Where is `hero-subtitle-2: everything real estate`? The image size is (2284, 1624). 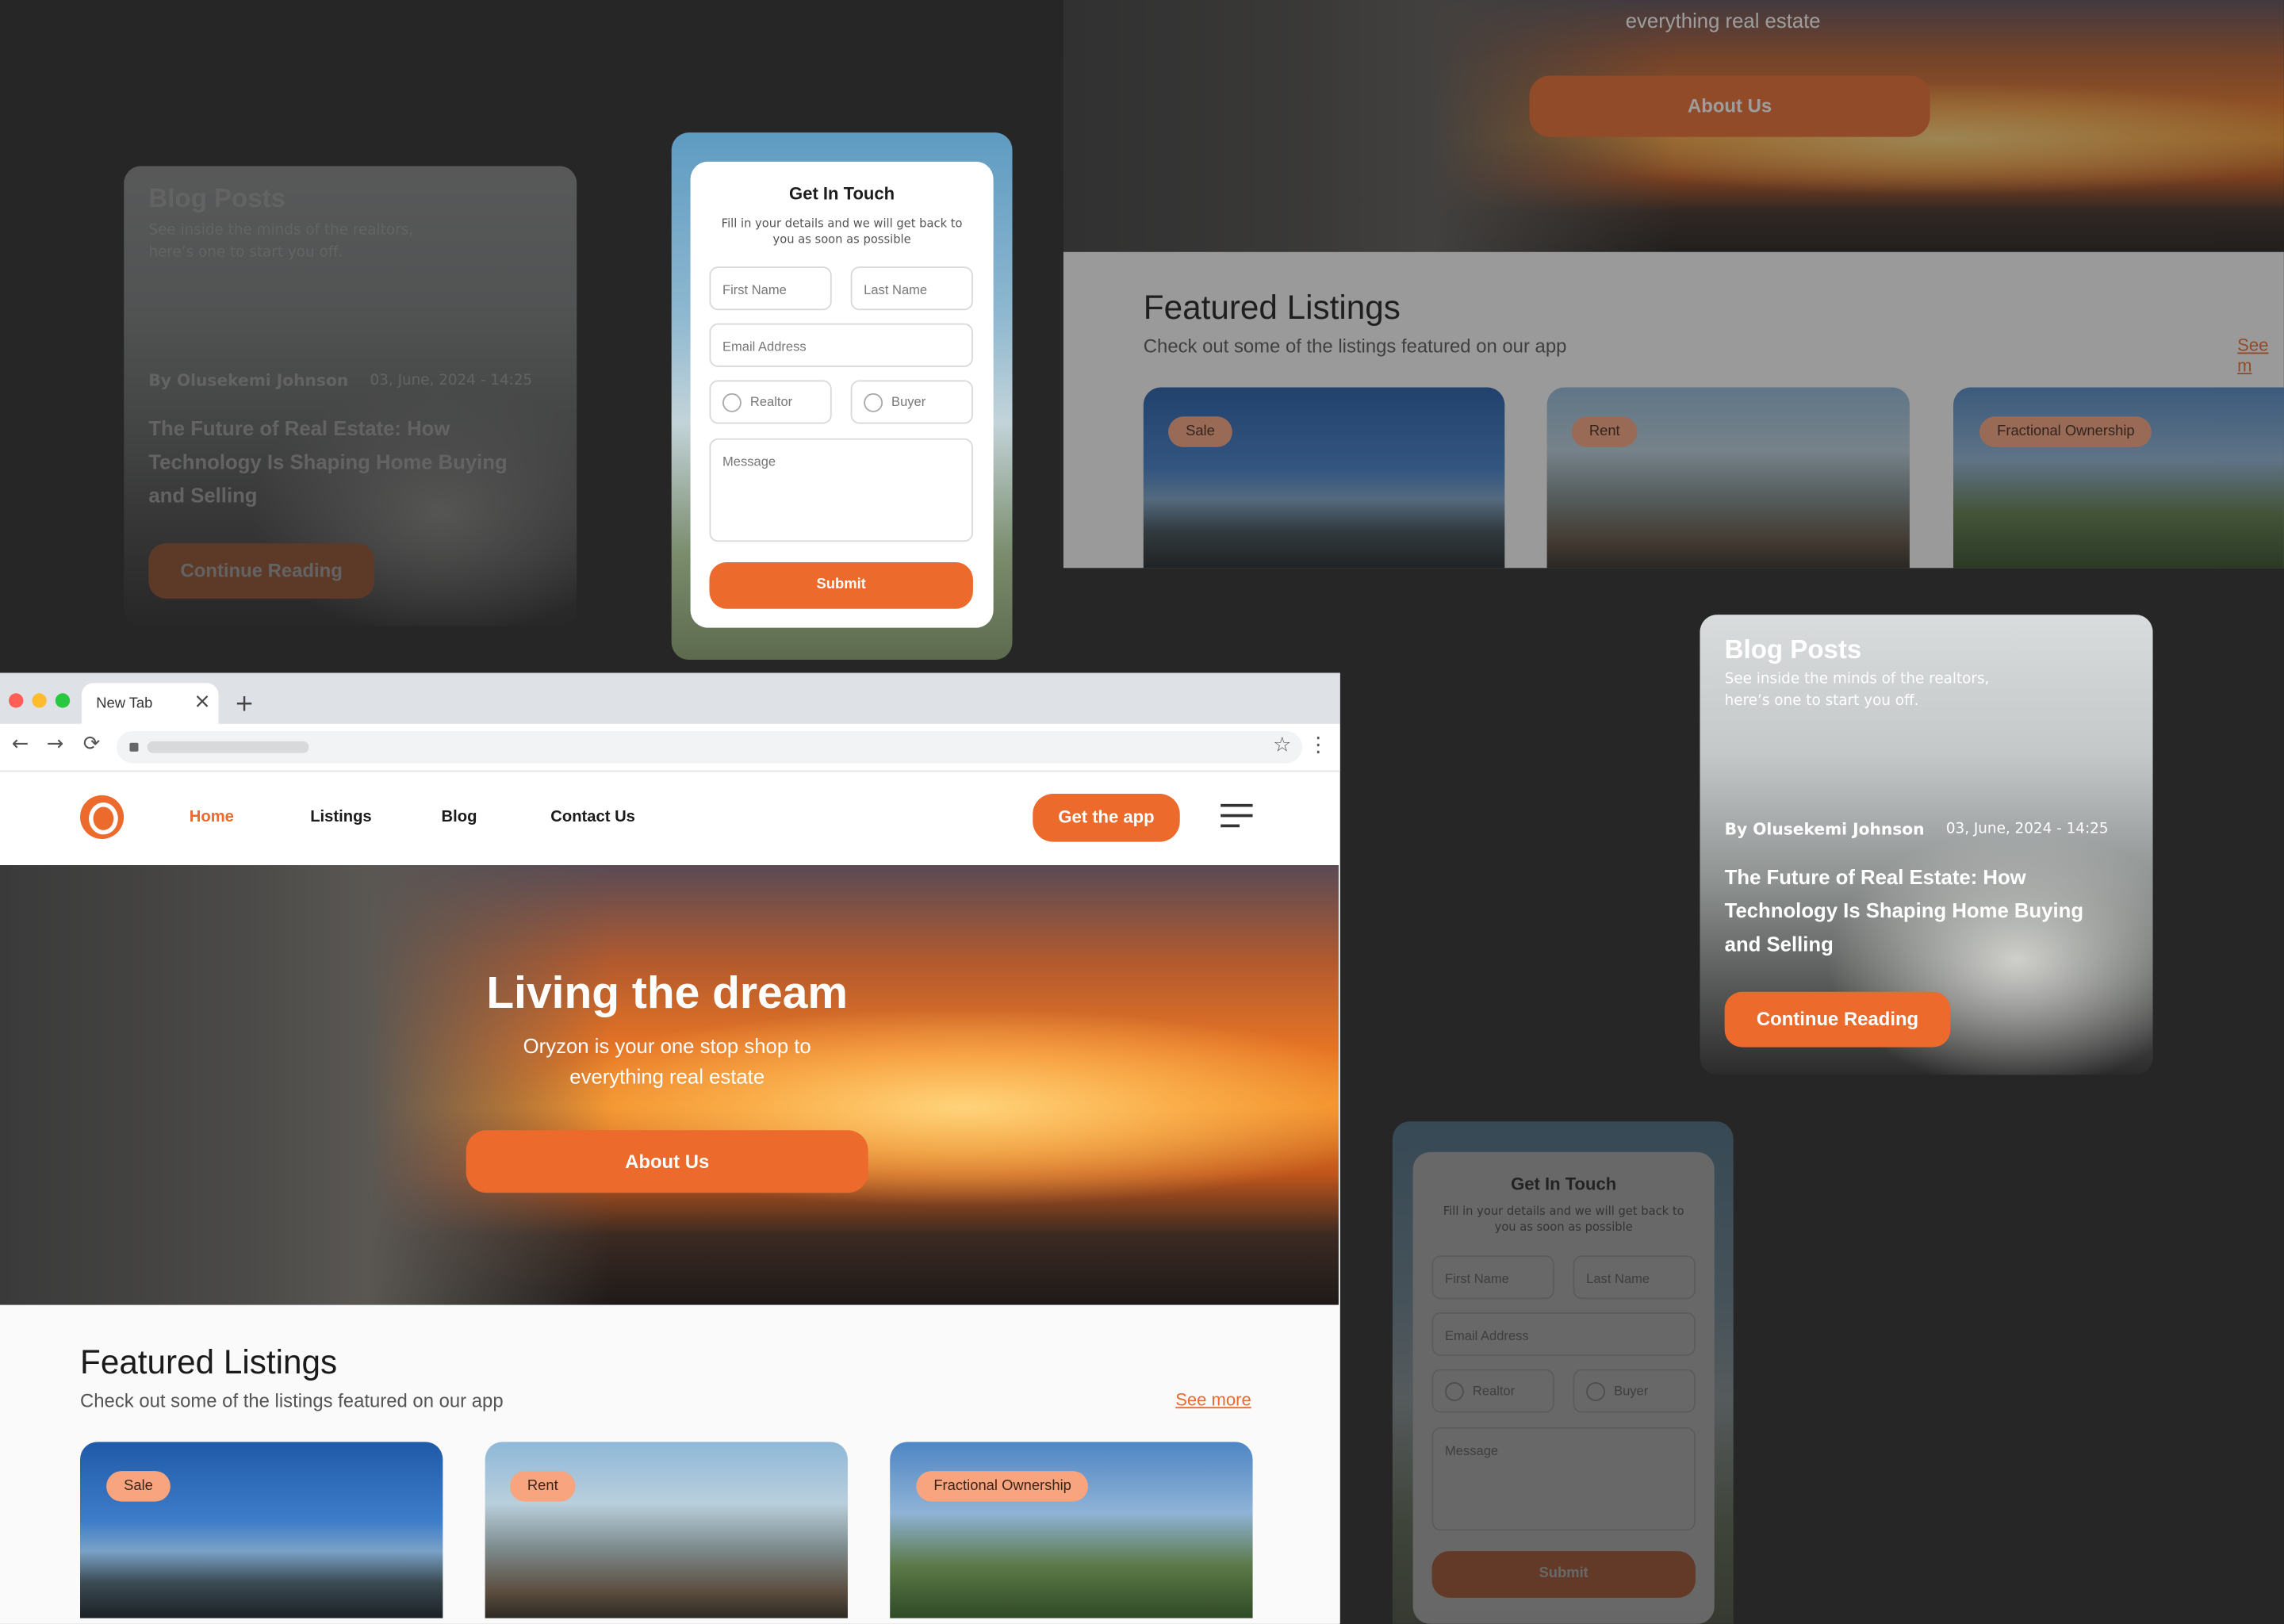
hero-subtitle-2: everything real estate is located at coordinates (667, 1076).